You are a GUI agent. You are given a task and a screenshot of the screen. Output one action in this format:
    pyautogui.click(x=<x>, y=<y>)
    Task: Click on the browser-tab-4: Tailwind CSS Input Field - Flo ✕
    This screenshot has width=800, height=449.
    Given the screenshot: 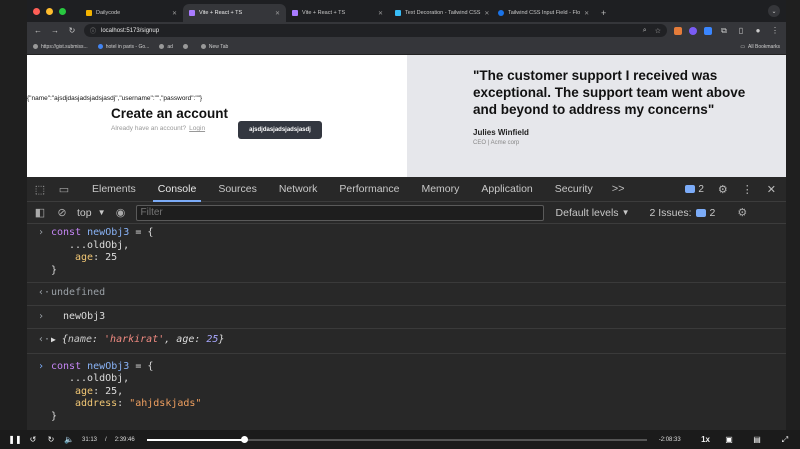 What is the action you would take?
    pyautogui.click(x=543, y=13)
    